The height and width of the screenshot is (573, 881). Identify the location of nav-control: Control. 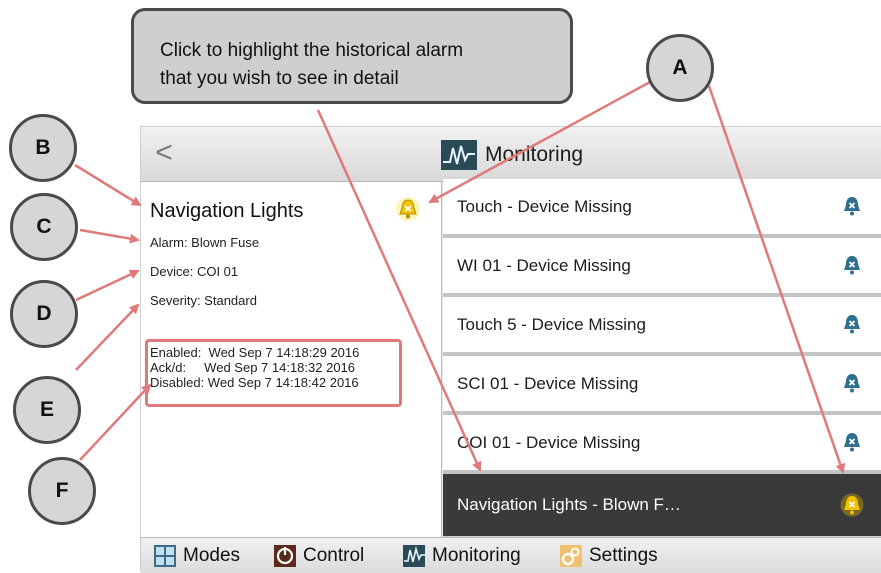
(318, 556).